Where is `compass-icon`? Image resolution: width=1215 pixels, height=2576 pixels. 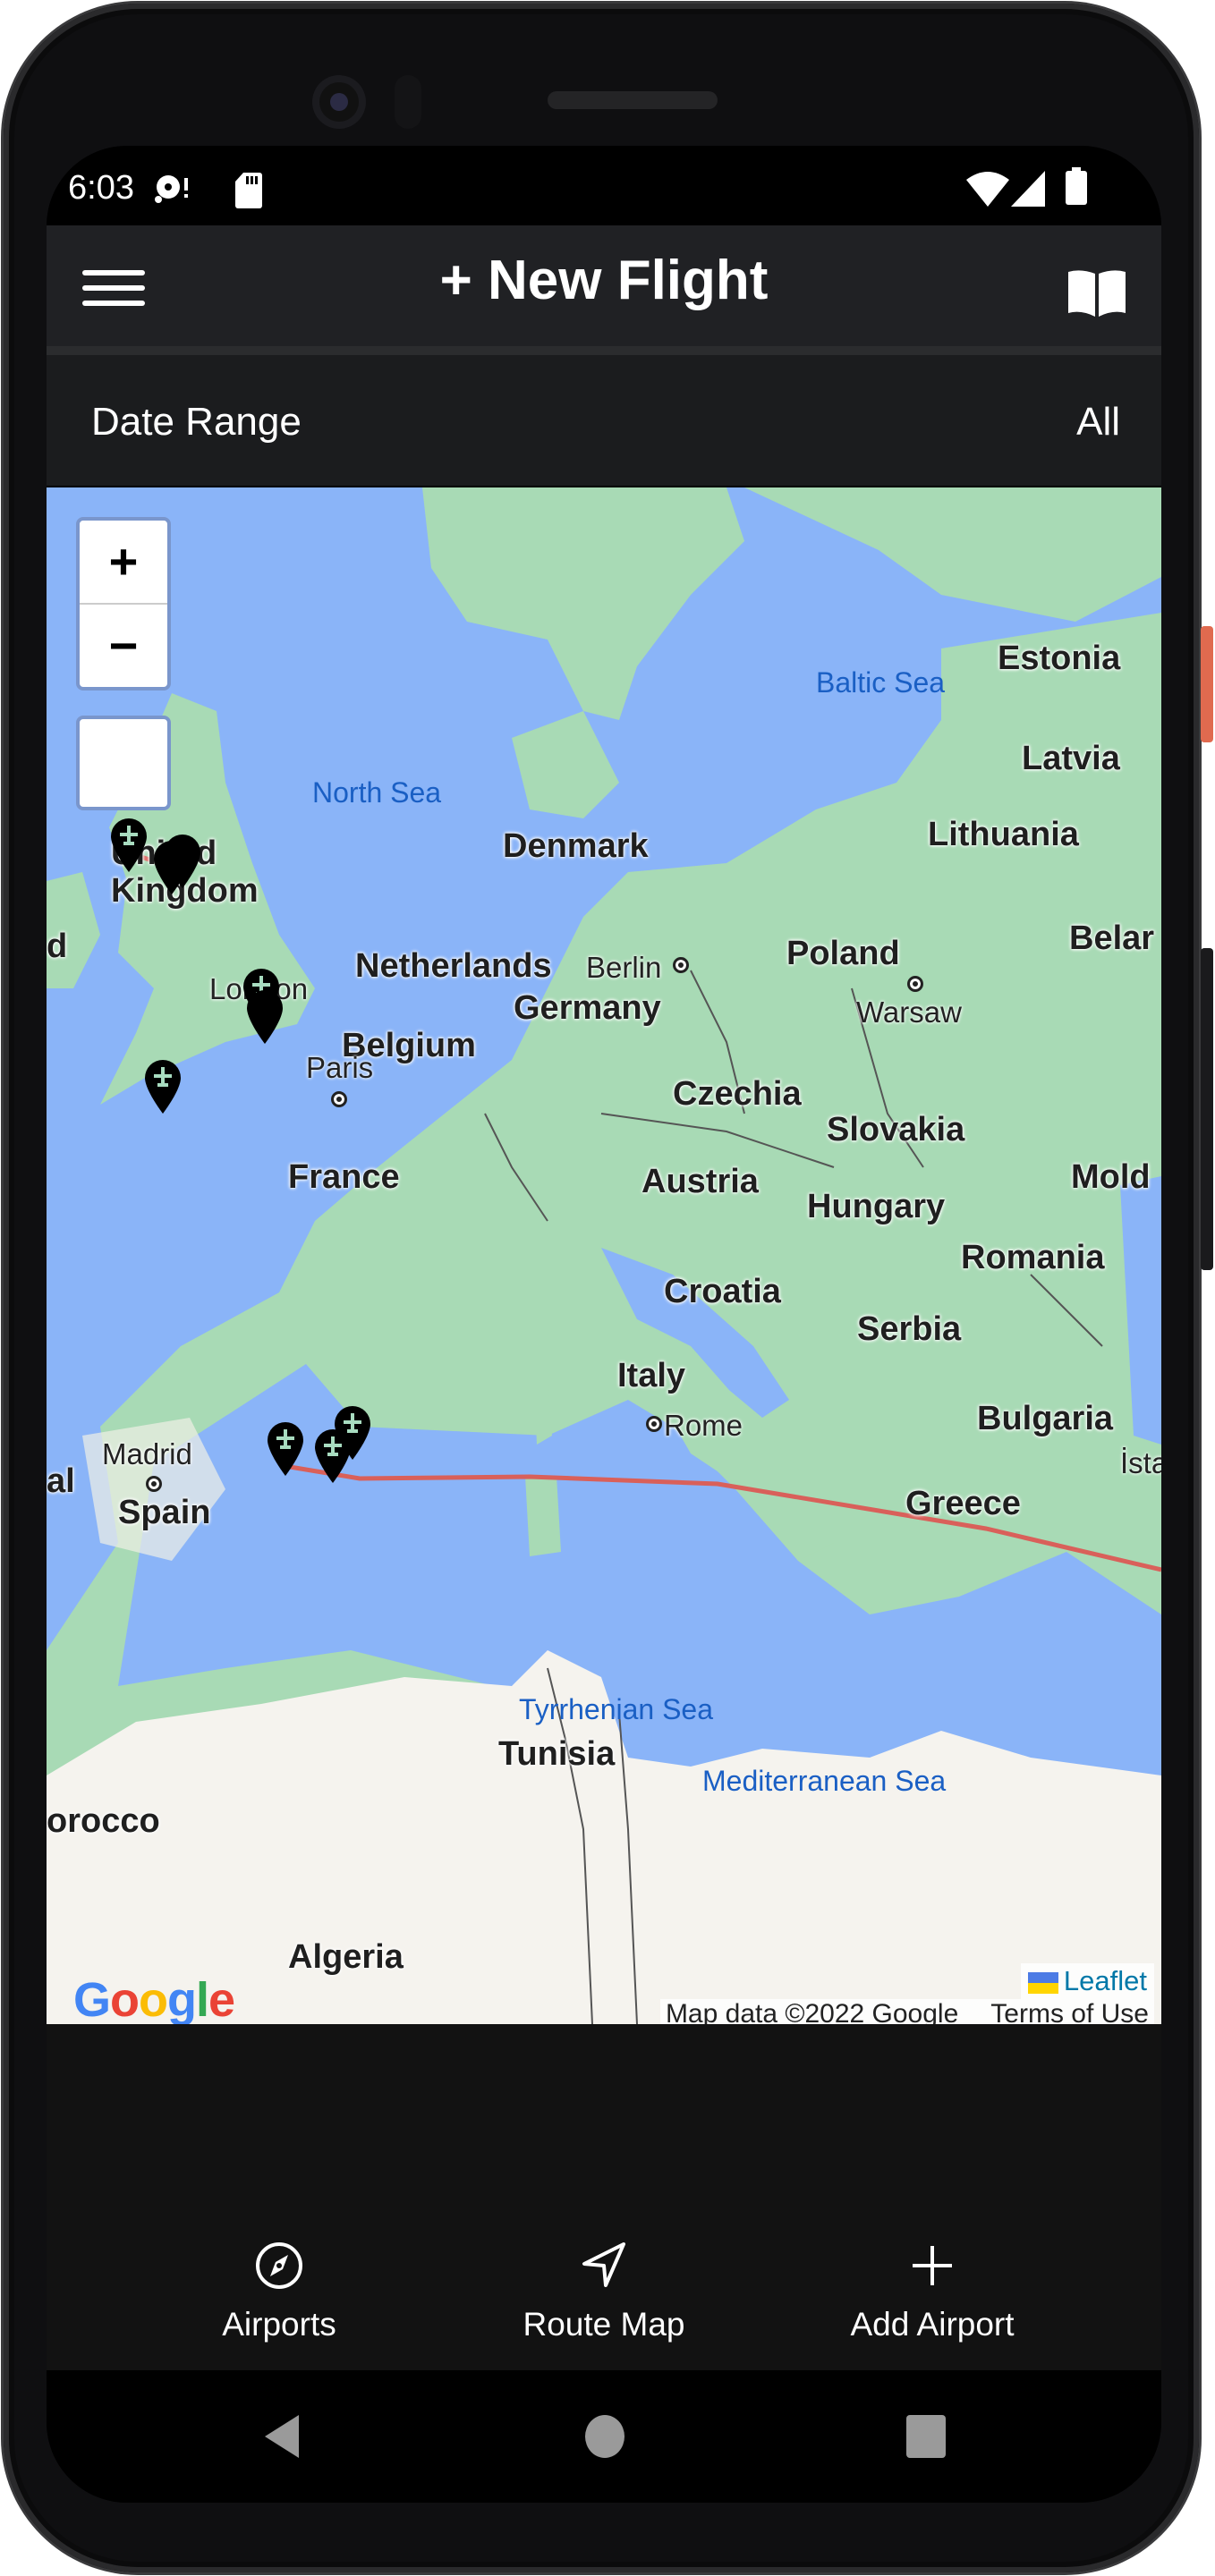
compass-icon is located at coordinates (279, 2265).